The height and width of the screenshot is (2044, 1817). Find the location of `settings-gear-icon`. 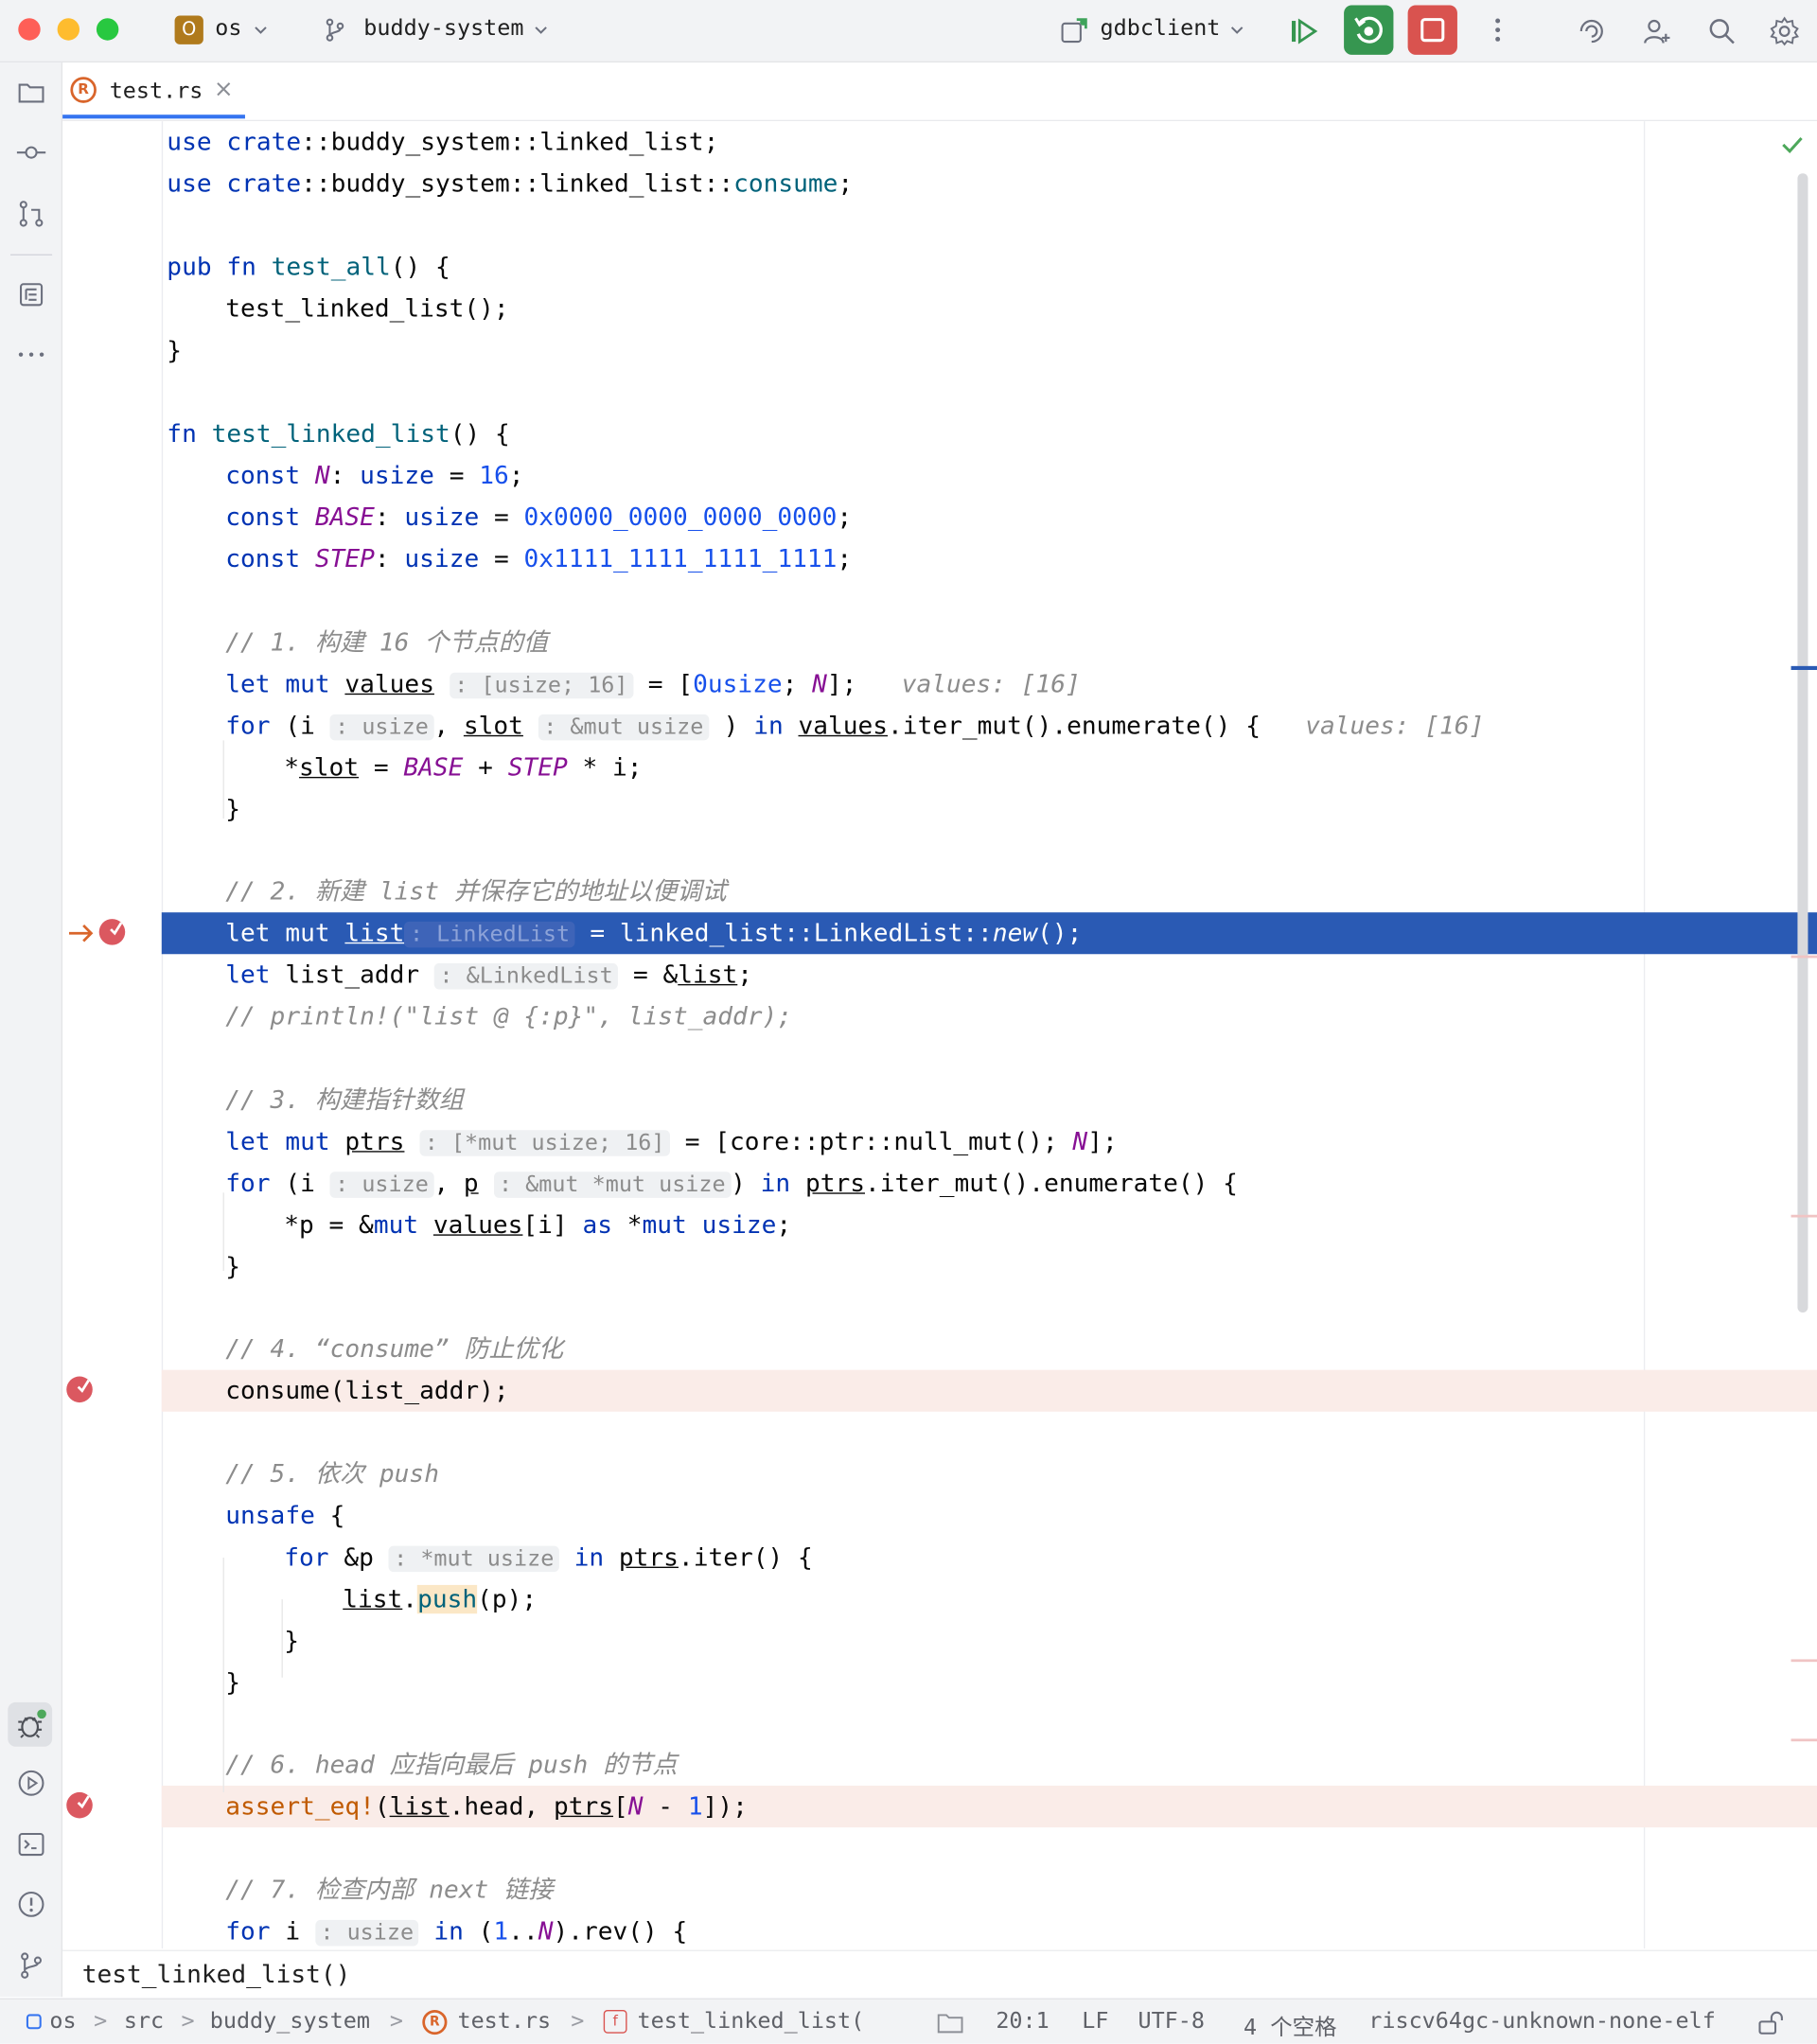

settings-gear-icon is located at coordinates (1785, 31).